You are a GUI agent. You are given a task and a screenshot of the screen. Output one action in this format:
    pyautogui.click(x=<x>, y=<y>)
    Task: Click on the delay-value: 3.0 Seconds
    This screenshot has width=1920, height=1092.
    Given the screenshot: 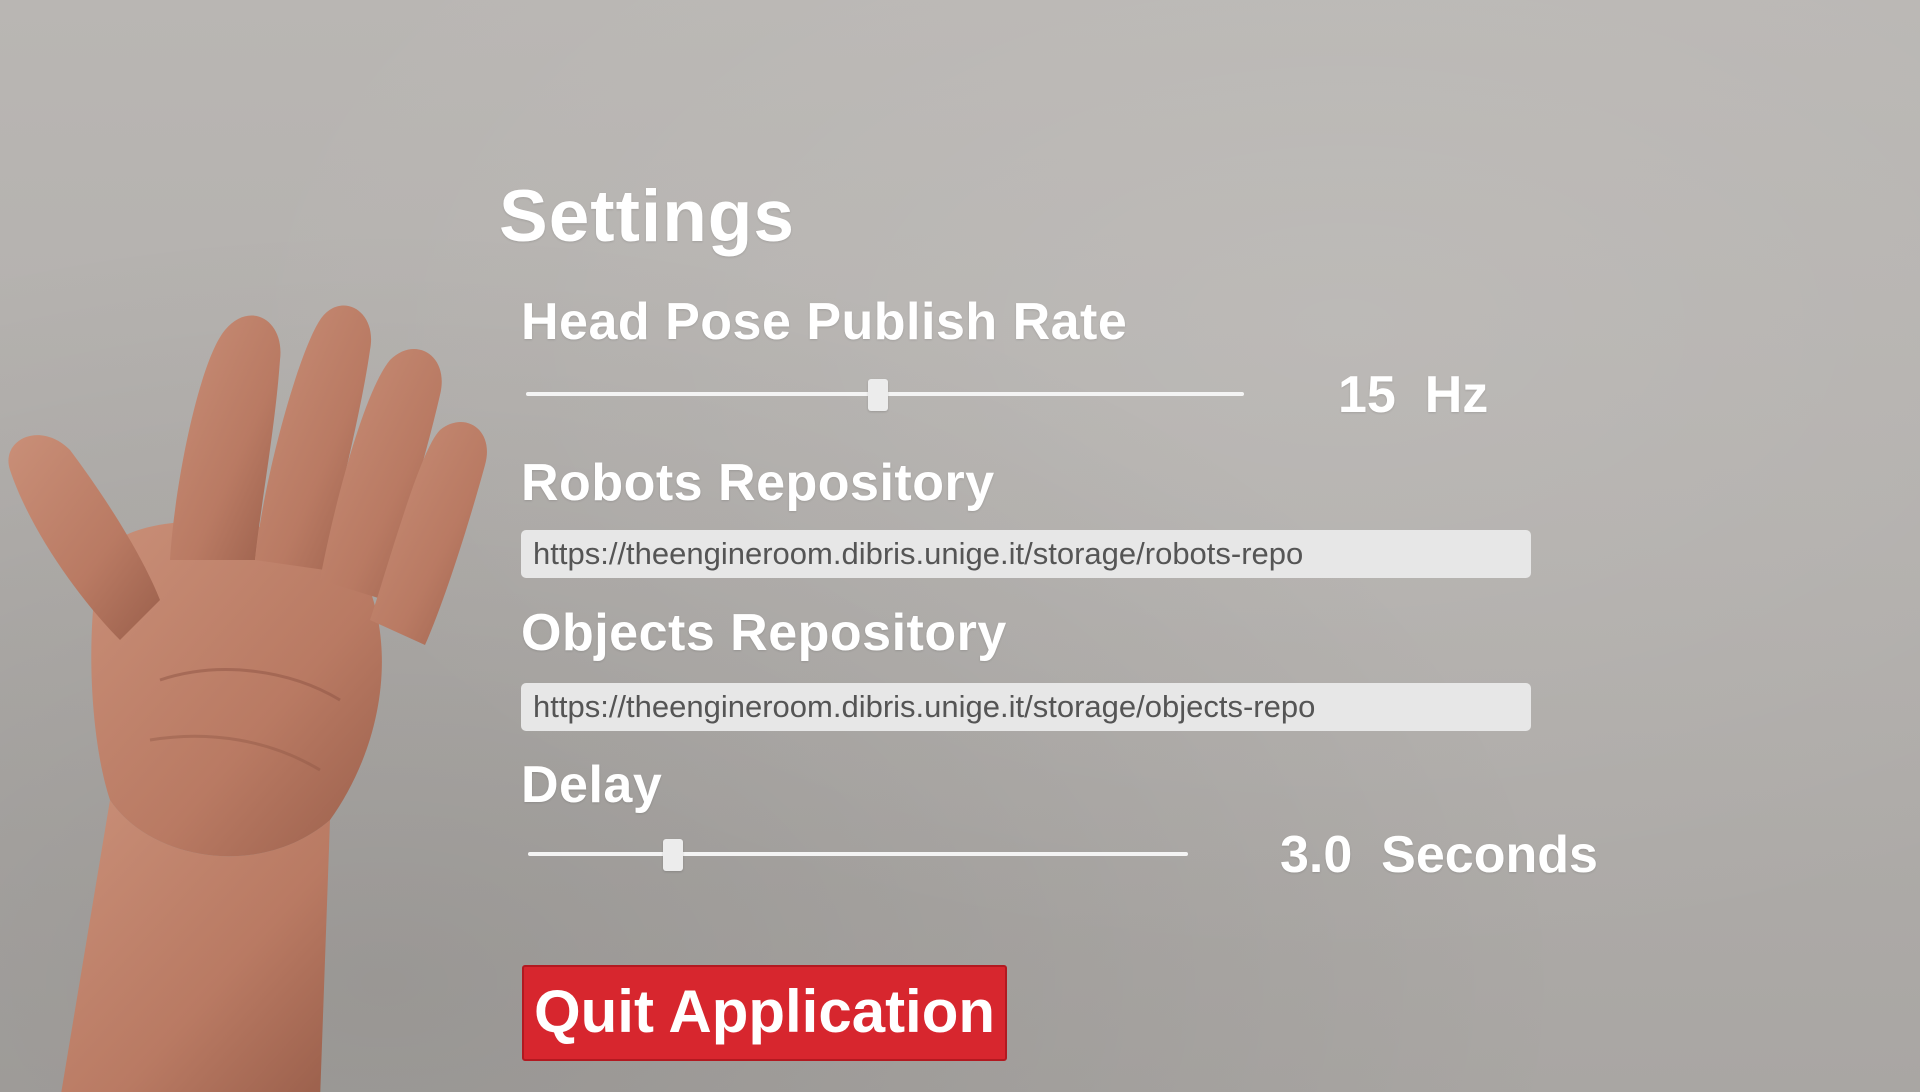 What is the action you would take?
    pyautogui.click(x=1439, y=855)
    